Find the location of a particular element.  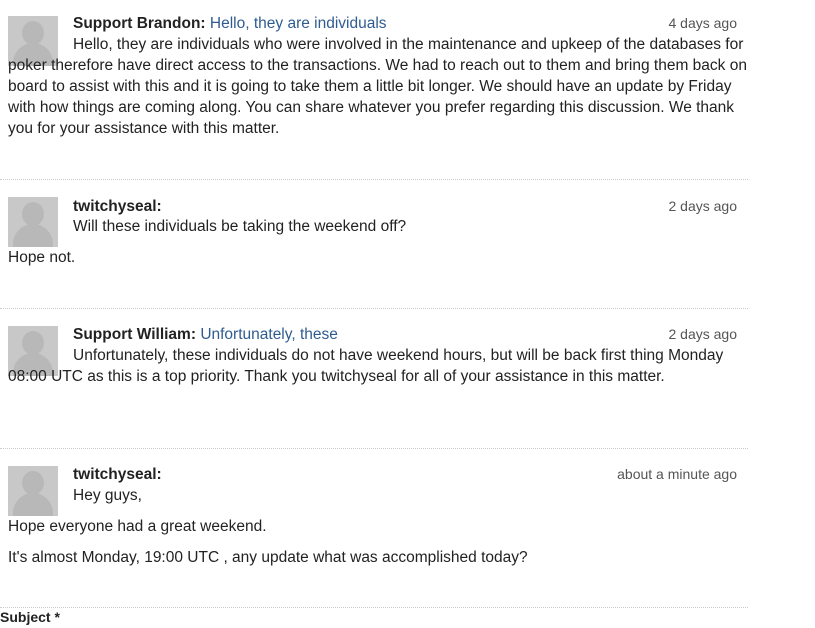

comment-subject-link: Unfortunately, these is located at coordinates (269, 334).